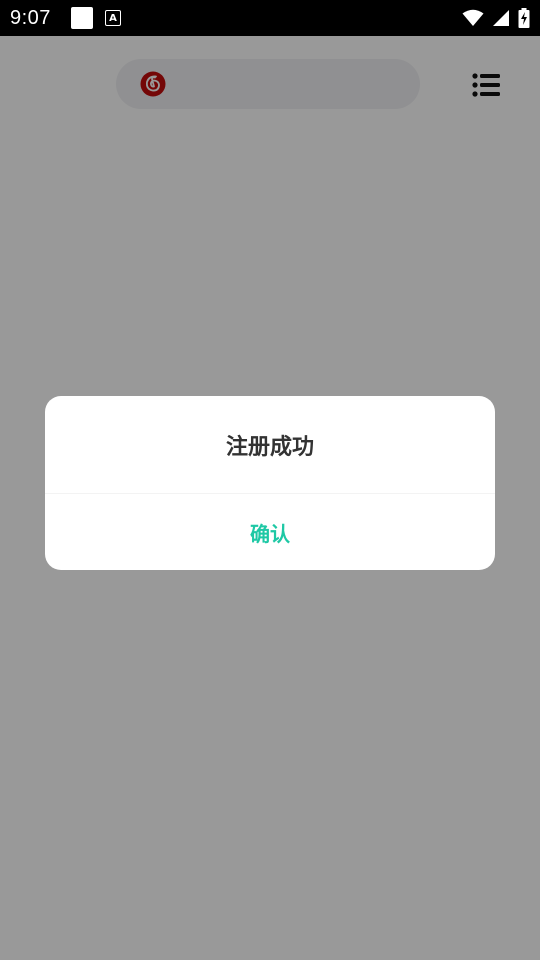  Describe the element at coordinates (269, 447) in the screenshot. I see `dialog-title: 注册成功` at that location.